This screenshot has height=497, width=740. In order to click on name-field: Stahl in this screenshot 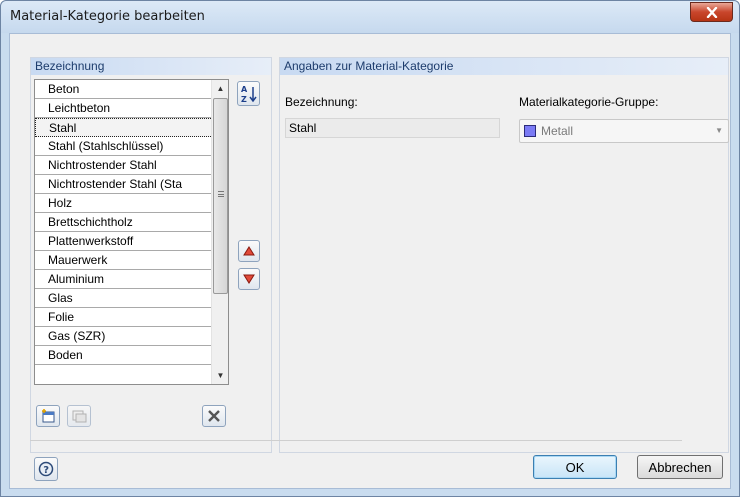, I will do `click(392, 128)`.